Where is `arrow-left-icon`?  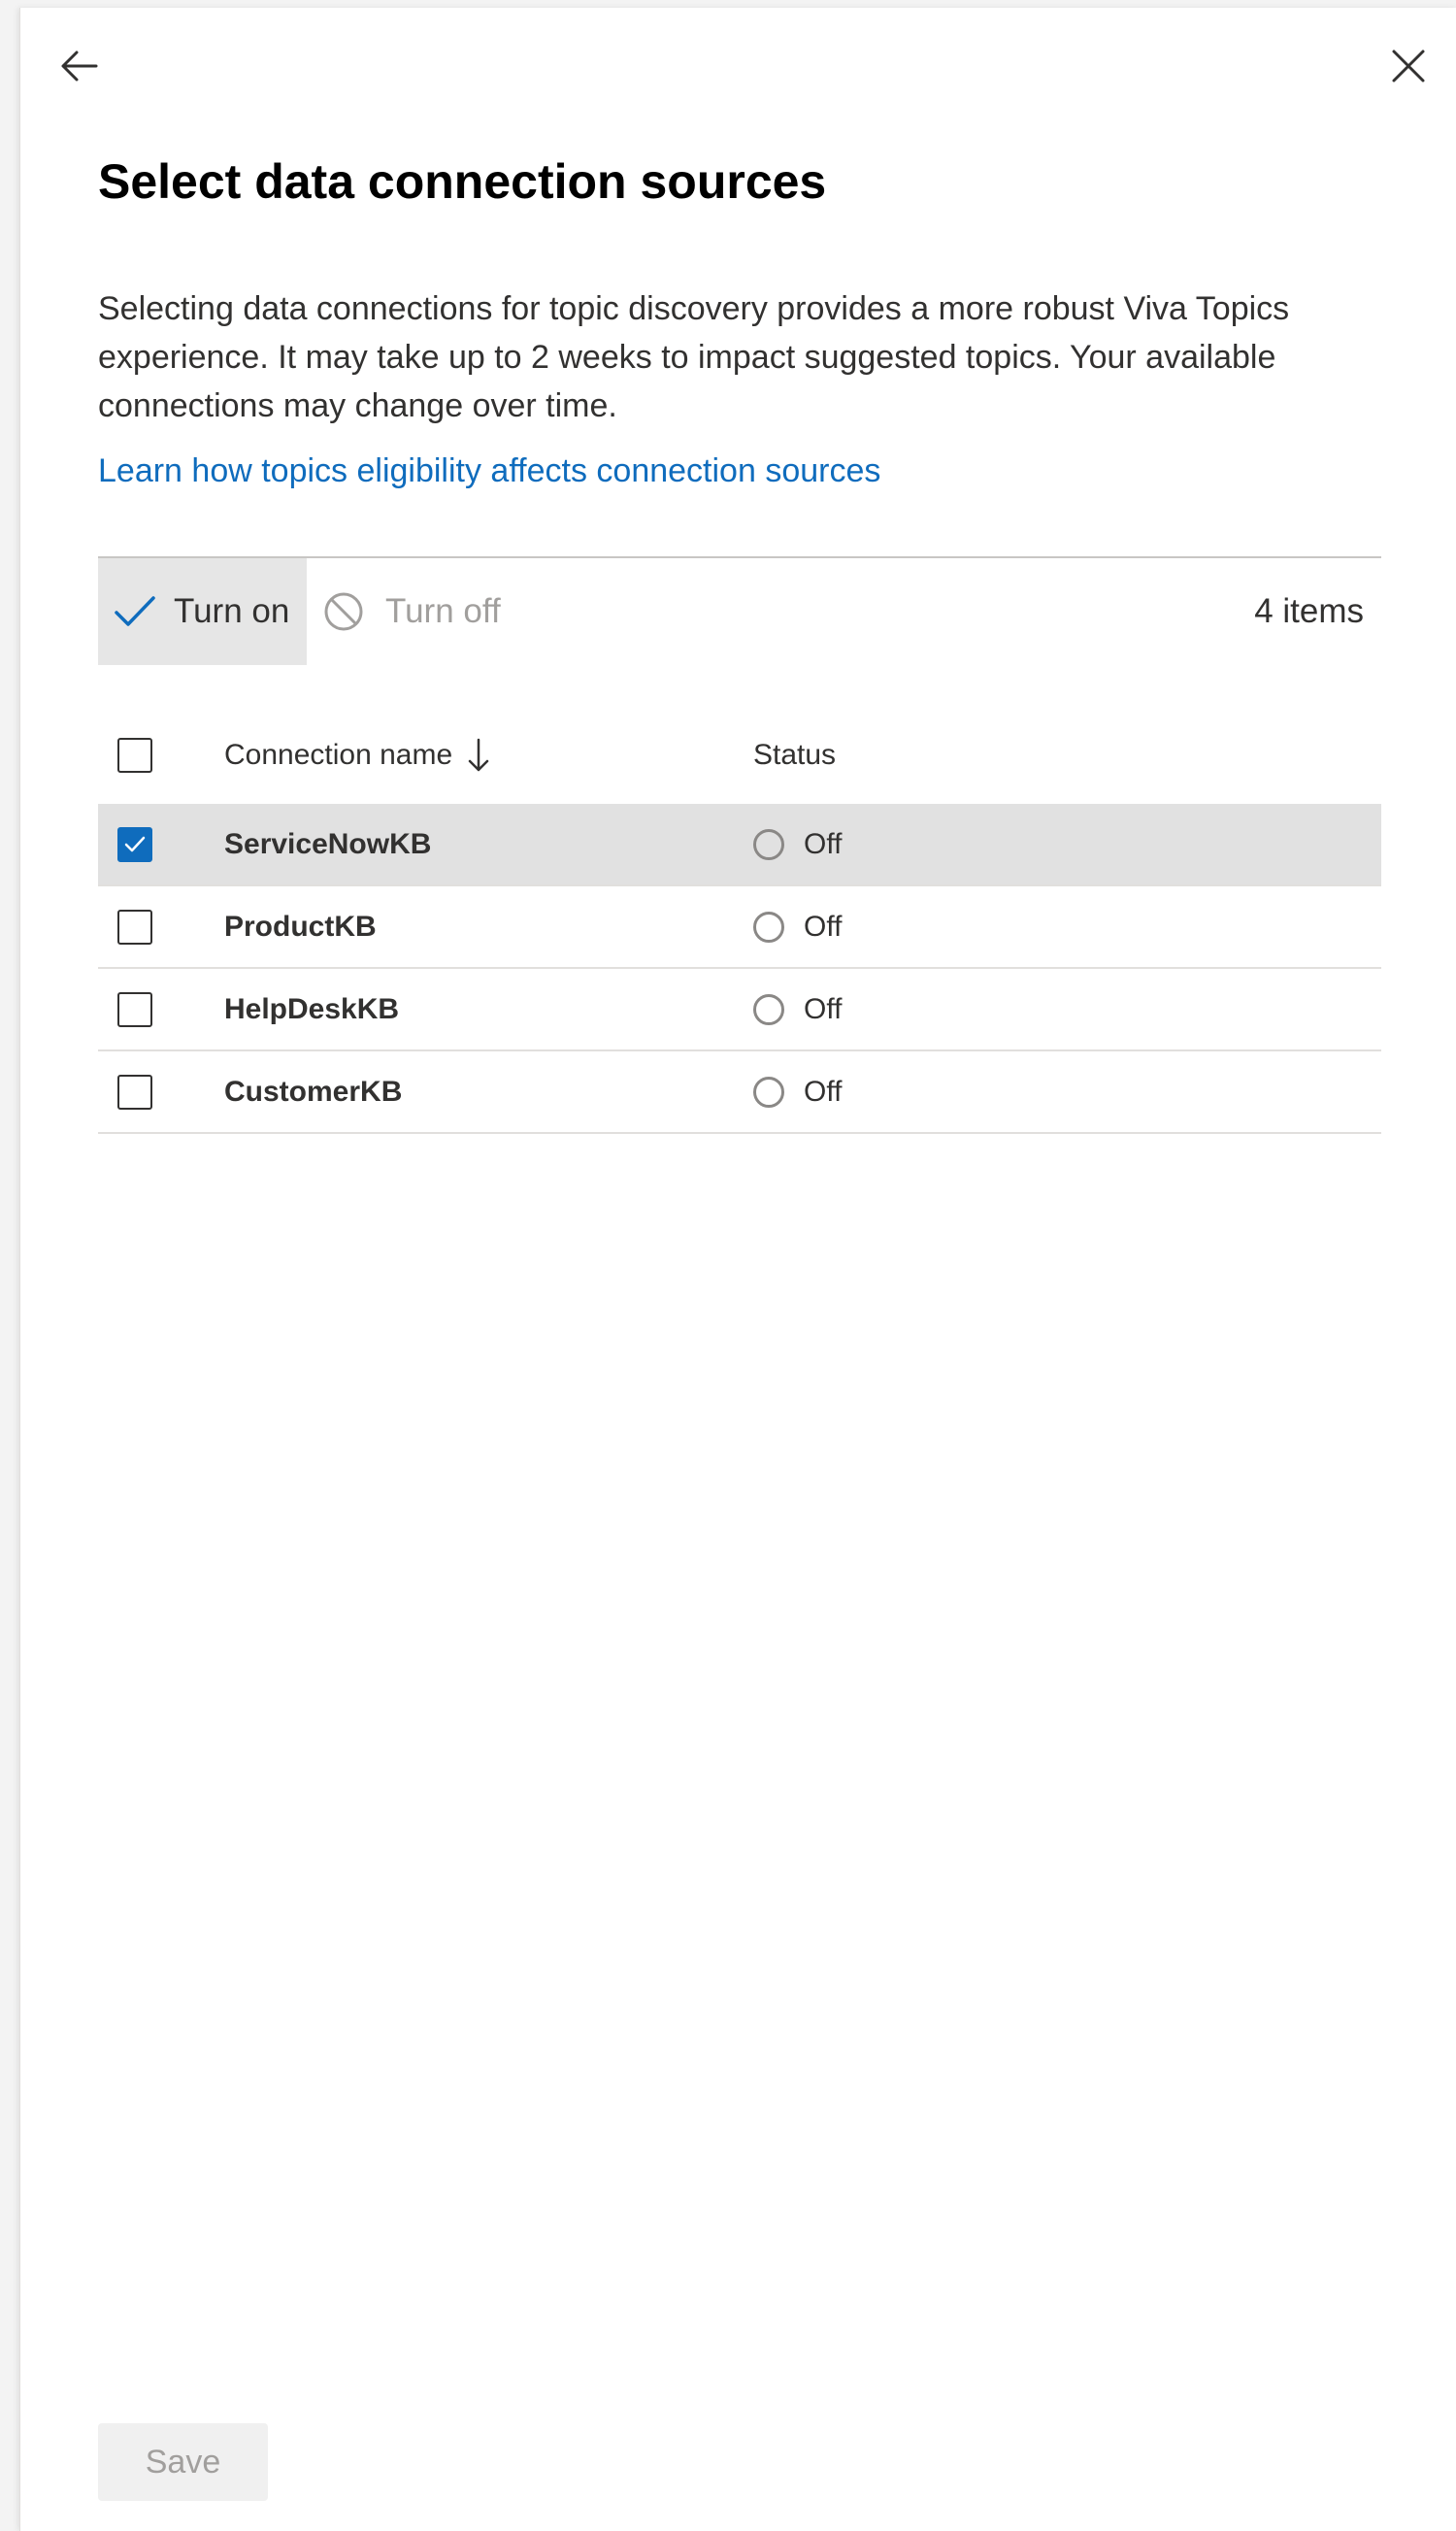
arrow-left-icon is located at coordinates (79, 66).